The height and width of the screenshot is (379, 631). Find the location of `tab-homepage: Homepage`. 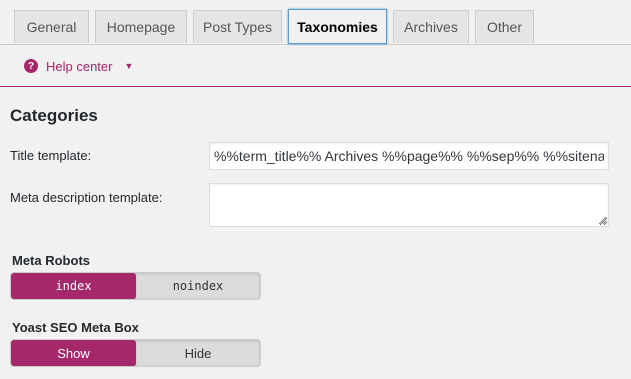

tab-homepage: Homepage is located at coordinates (141, 26).